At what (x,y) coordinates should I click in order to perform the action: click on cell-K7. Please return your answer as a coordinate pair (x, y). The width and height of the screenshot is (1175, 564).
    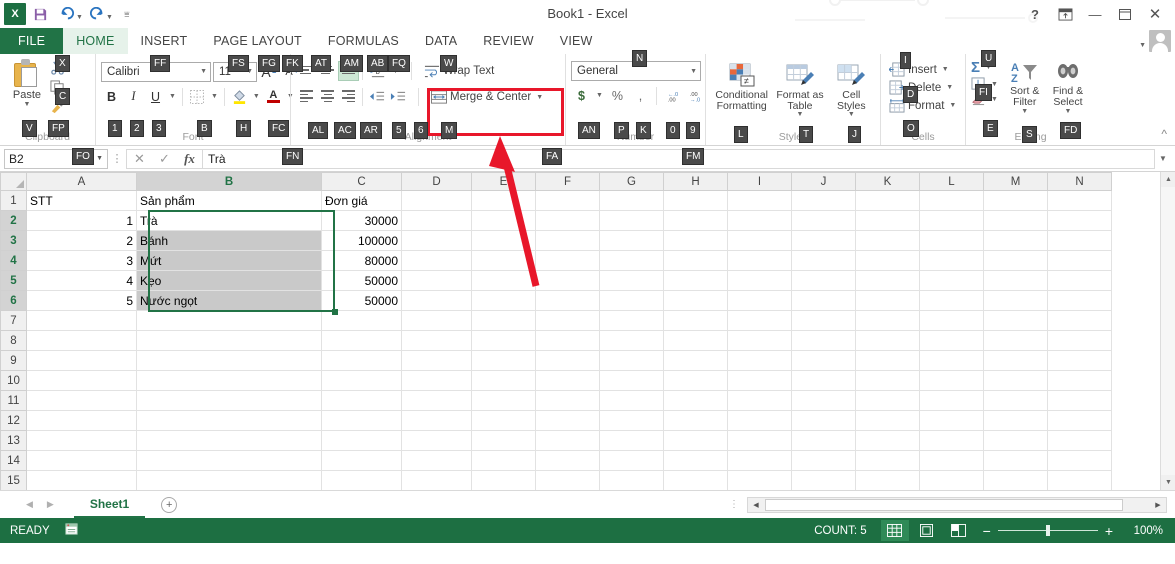
    Looking at the image, I should click on (887, 320).